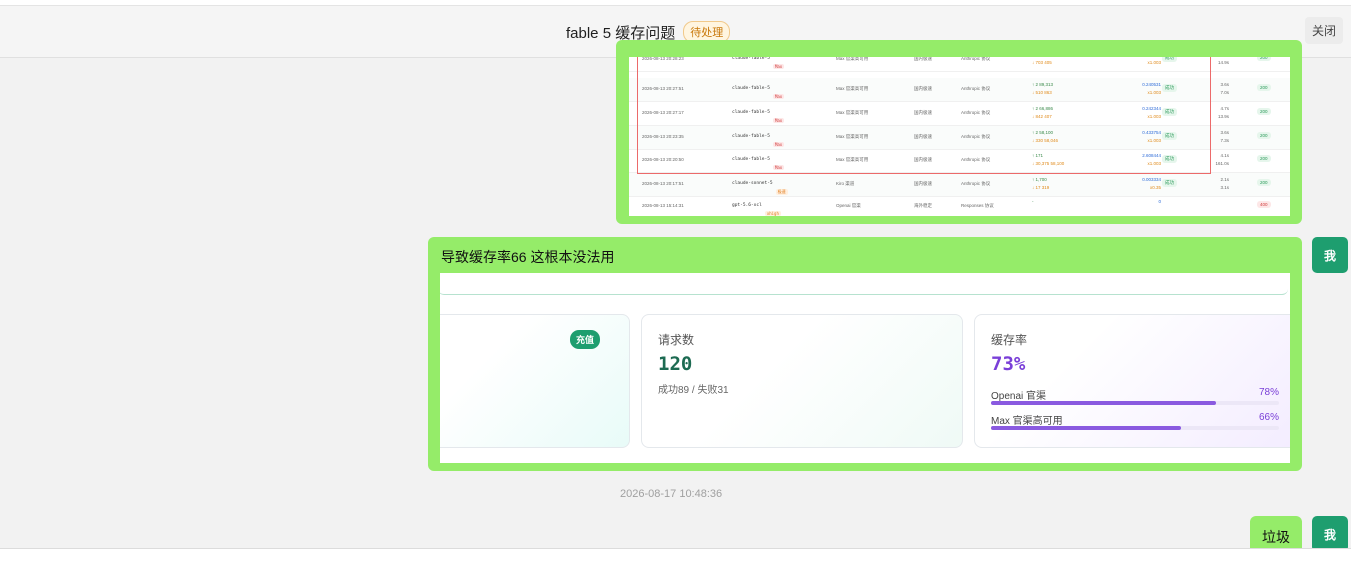 The image size is (1351, 563). I want to click on log-latency: 4.1s 161.0s, so click(1220, 160).